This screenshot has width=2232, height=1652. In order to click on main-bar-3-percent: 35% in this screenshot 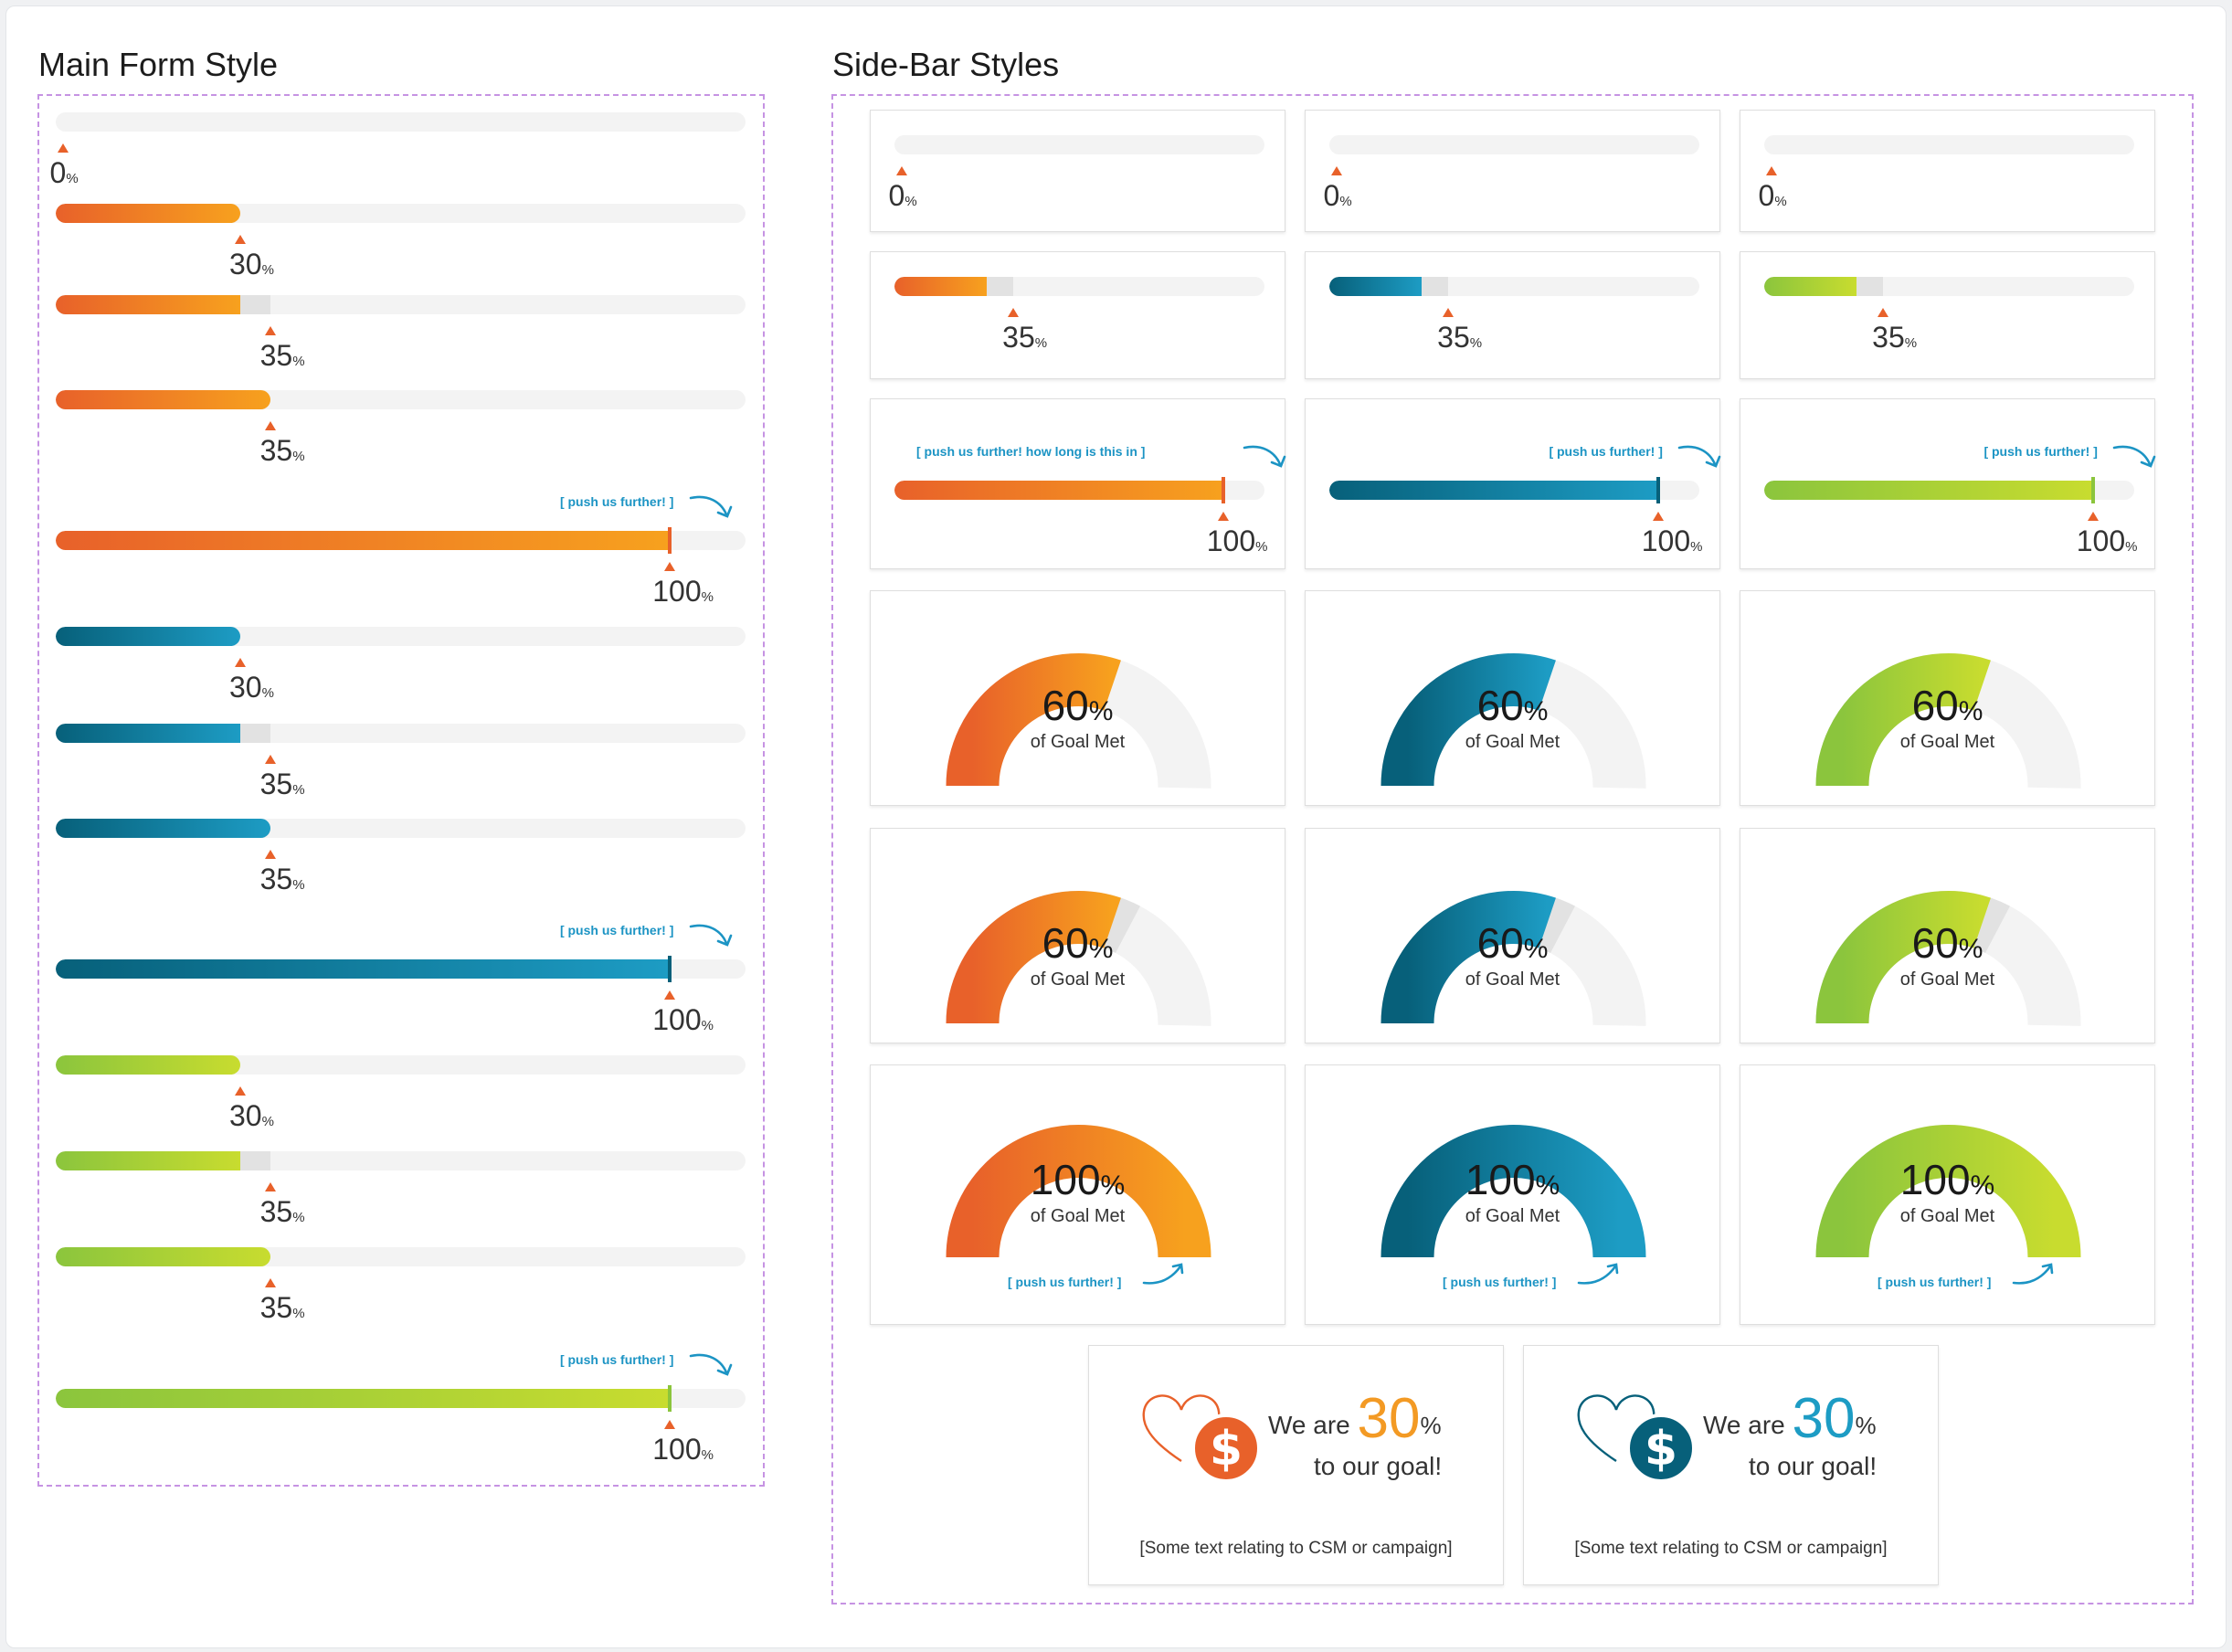, I will do `click(282, 451)`.